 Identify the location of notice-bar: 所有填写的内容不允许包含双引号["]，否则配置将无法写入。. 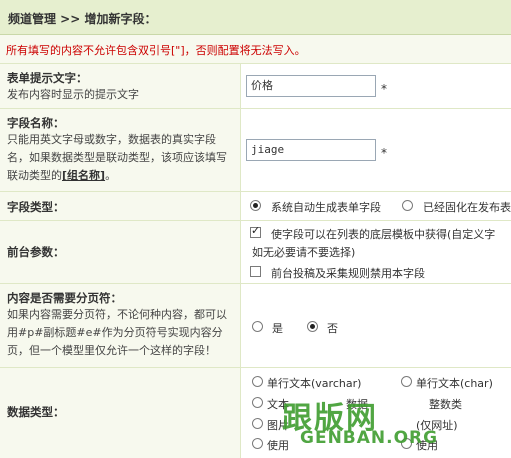
(255, 49).